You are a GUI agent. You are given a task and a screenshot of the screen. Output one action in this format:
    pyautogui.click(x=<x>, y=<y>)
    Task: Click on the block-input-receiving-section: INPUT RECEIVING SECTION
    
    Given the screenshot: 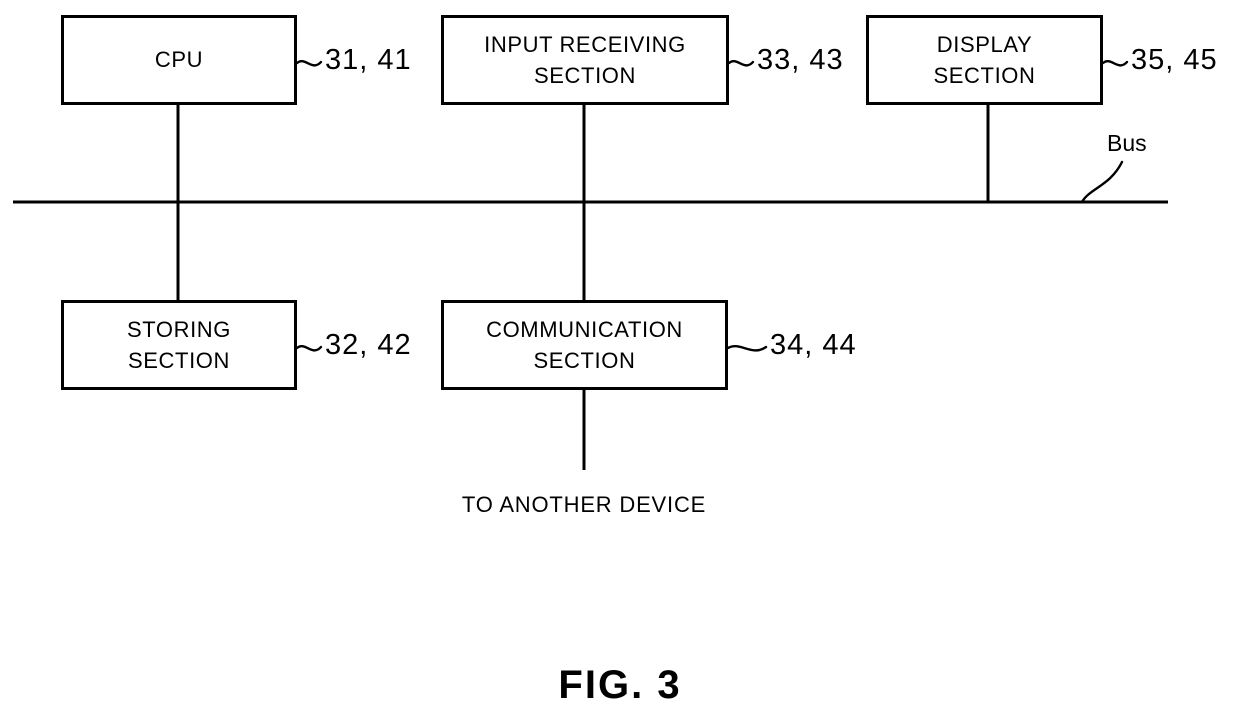 What is the action you would take?
    pyautogui.click(x=585, y=60)
    